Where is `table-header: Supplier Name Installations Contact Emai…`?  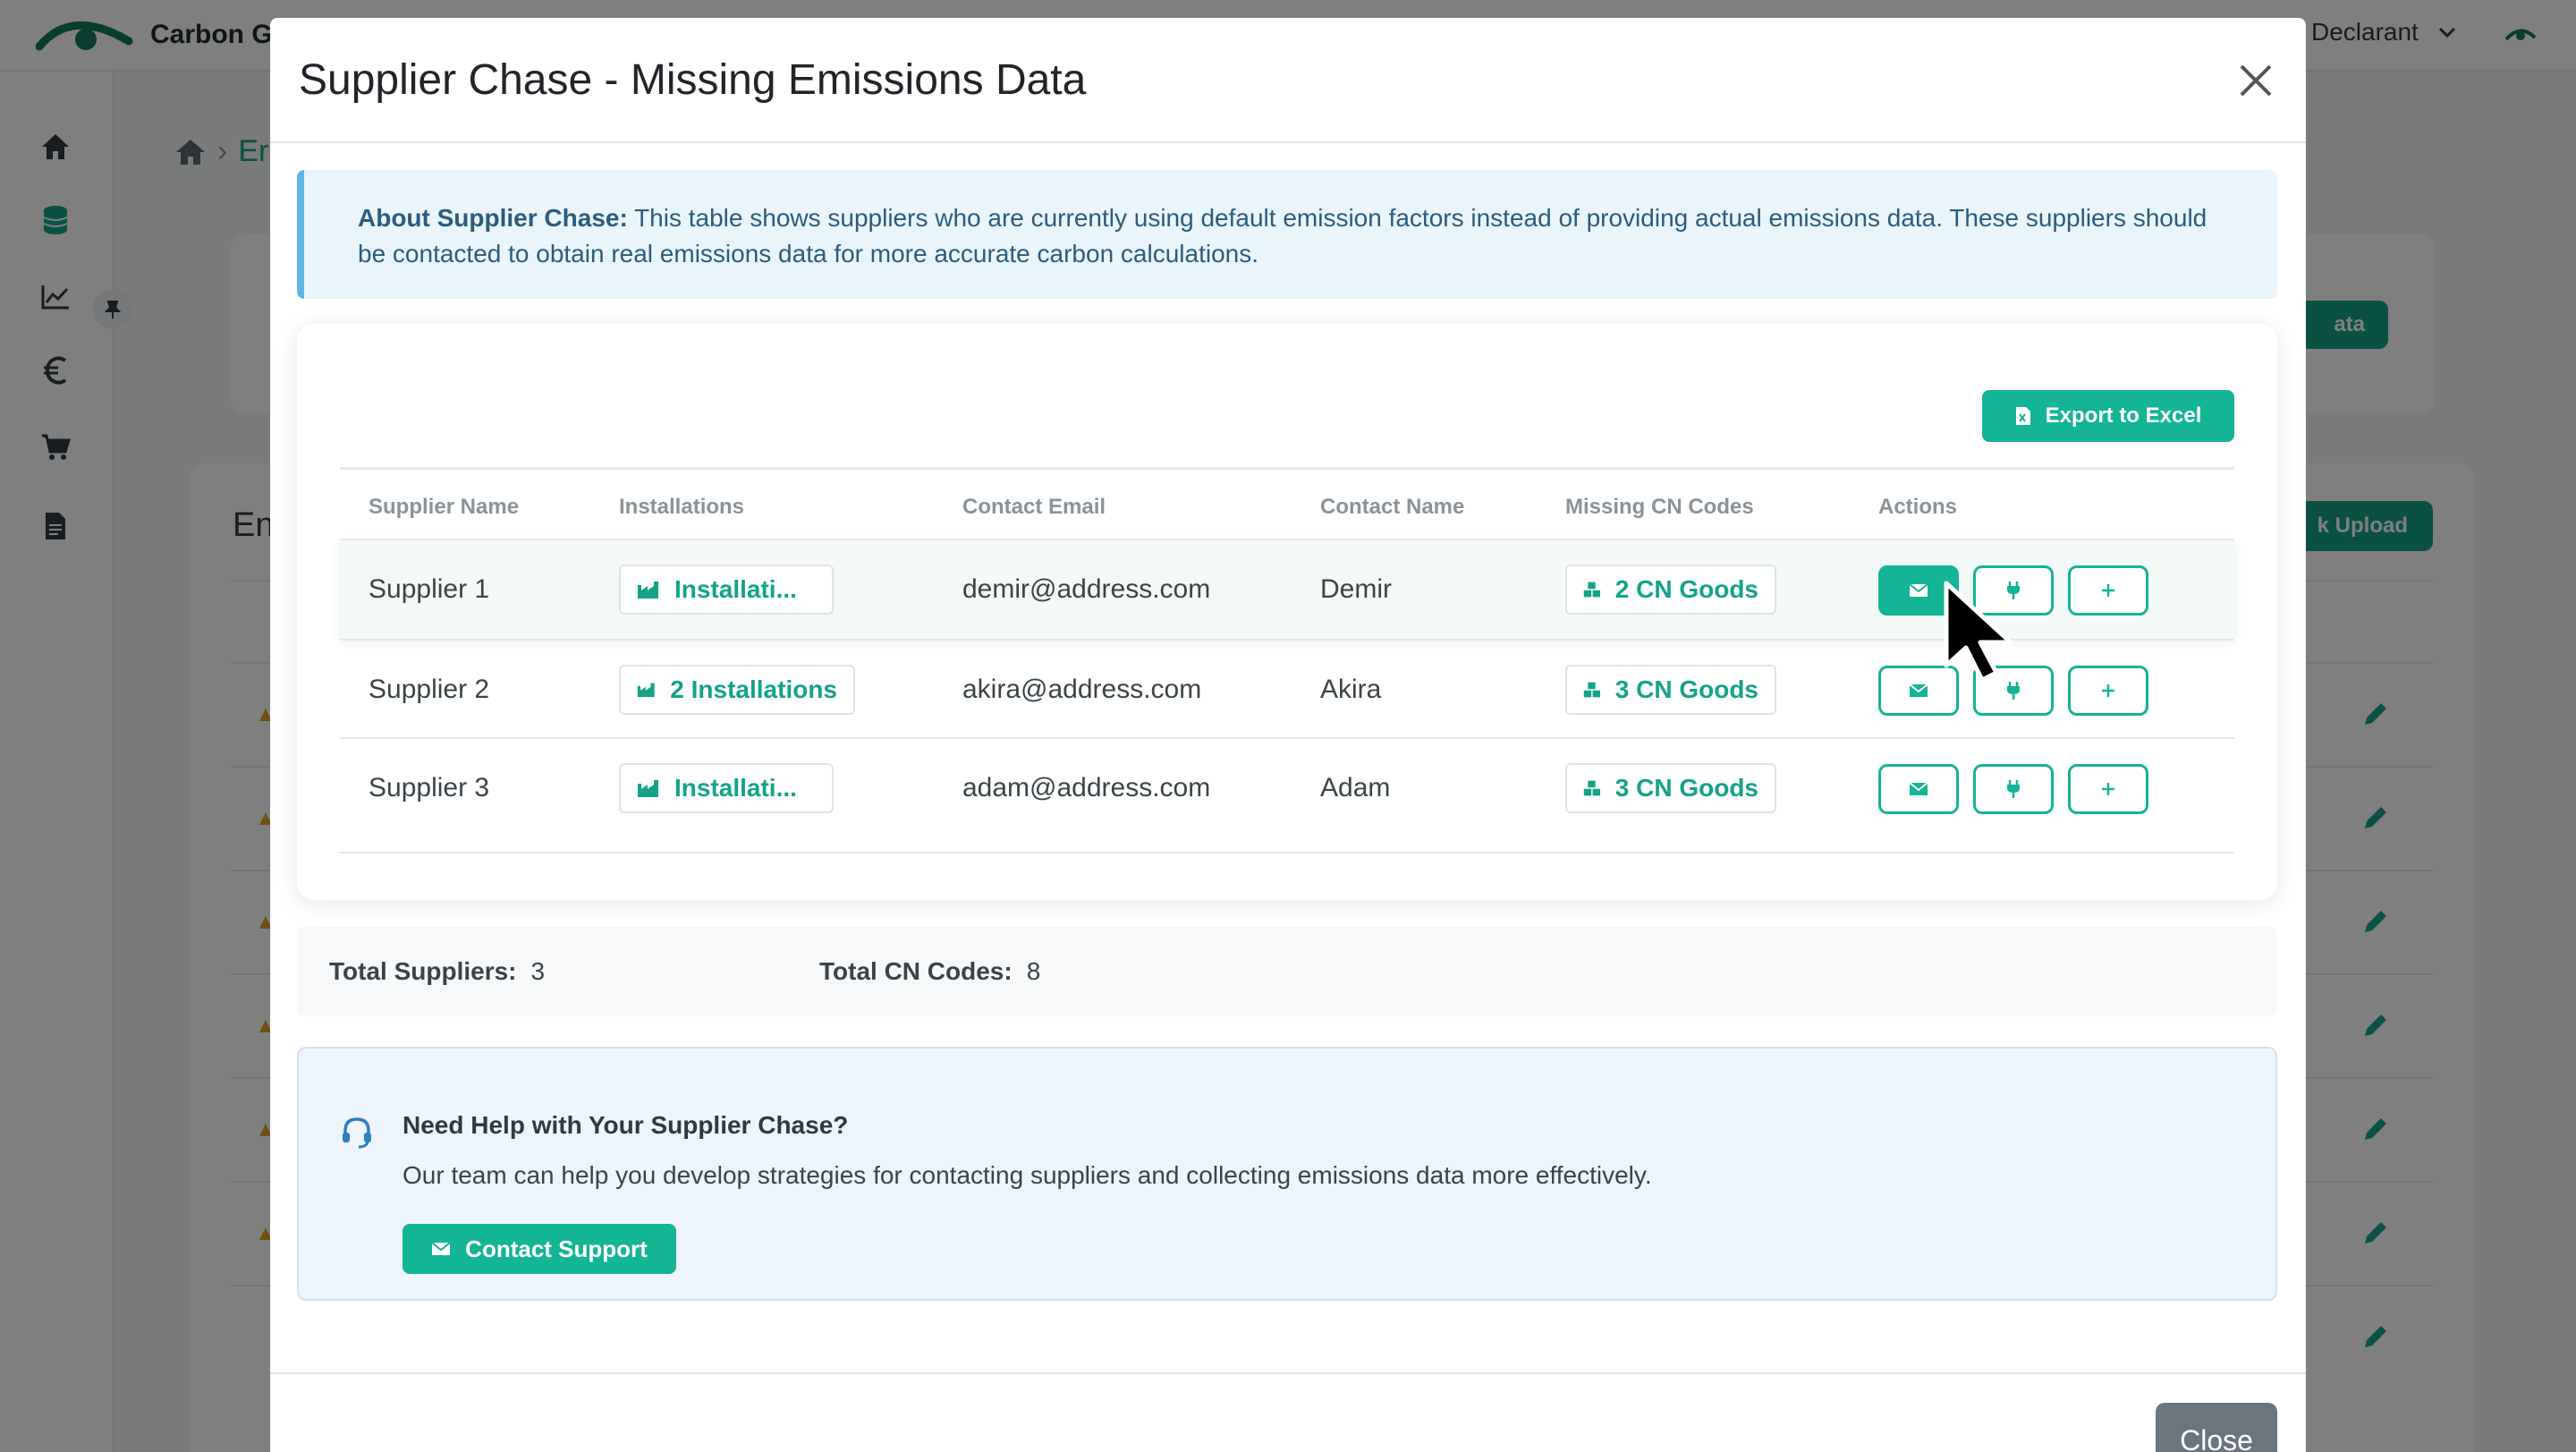
table-header: Supplier Name Installations Contact Emai… is located at coordinates (1287, 503).